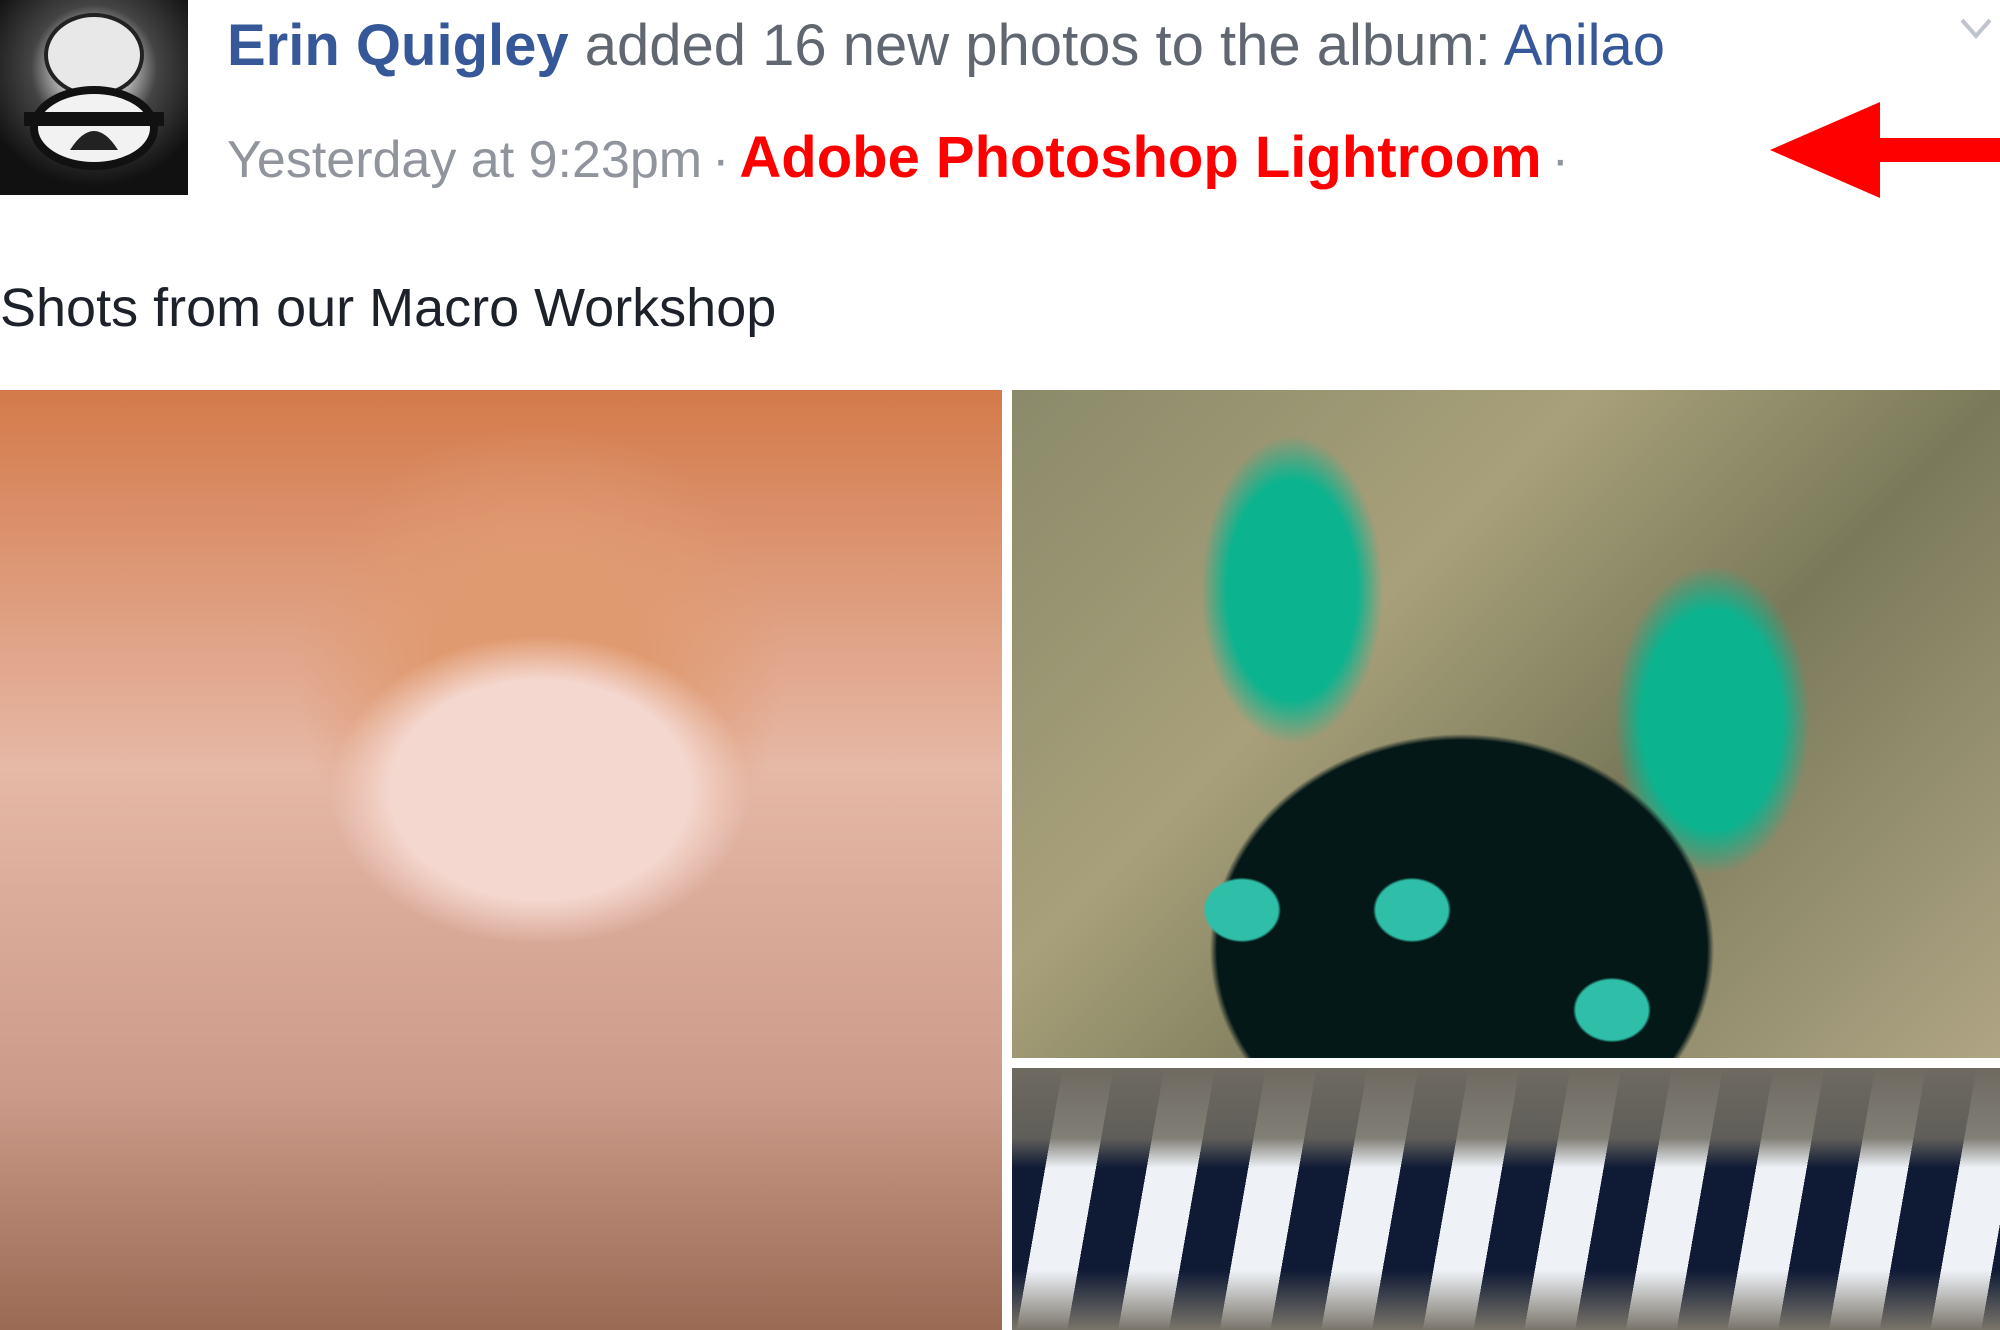 The width and height of the screenshot is (2000, 1330). What do you see at coordinates (94, 91) in the screenshot?
I see `diver-mask-icon` at bounding box center [94, 91].